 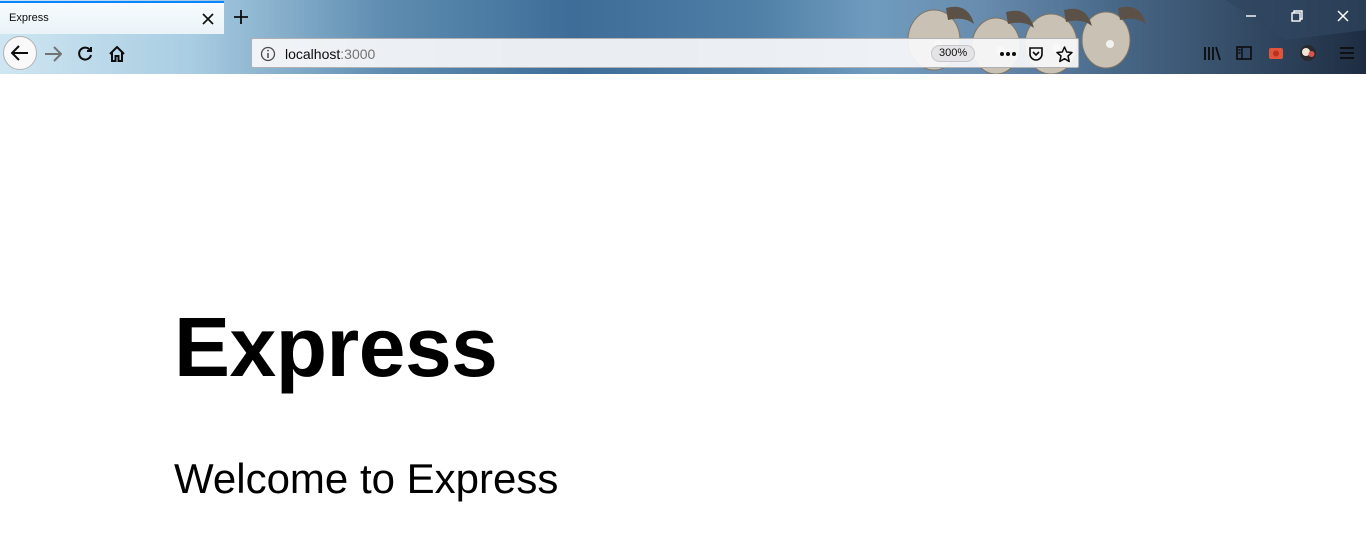 I want to click on reload-icon, so click(x=85, y=54).